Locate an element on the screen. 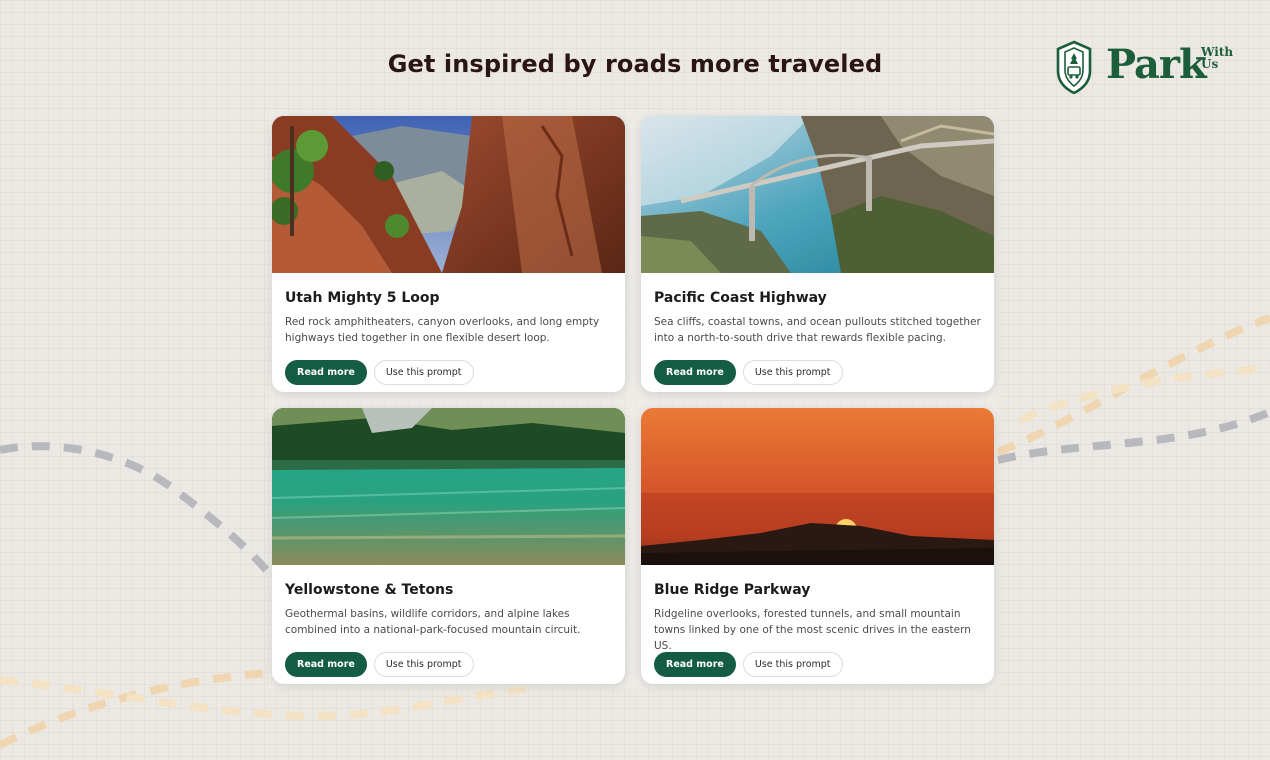 The image size is (1270, 760). card-title: Blue Ridge Parkway is located at coordinates (732, 590).